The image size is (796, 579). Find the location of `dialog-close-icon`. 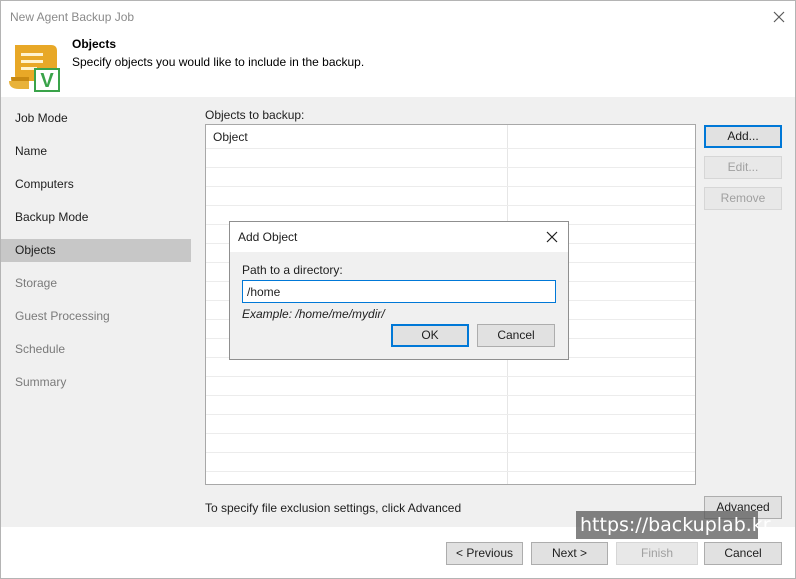

dialog-close-icon is located at coordinates (552, 237).